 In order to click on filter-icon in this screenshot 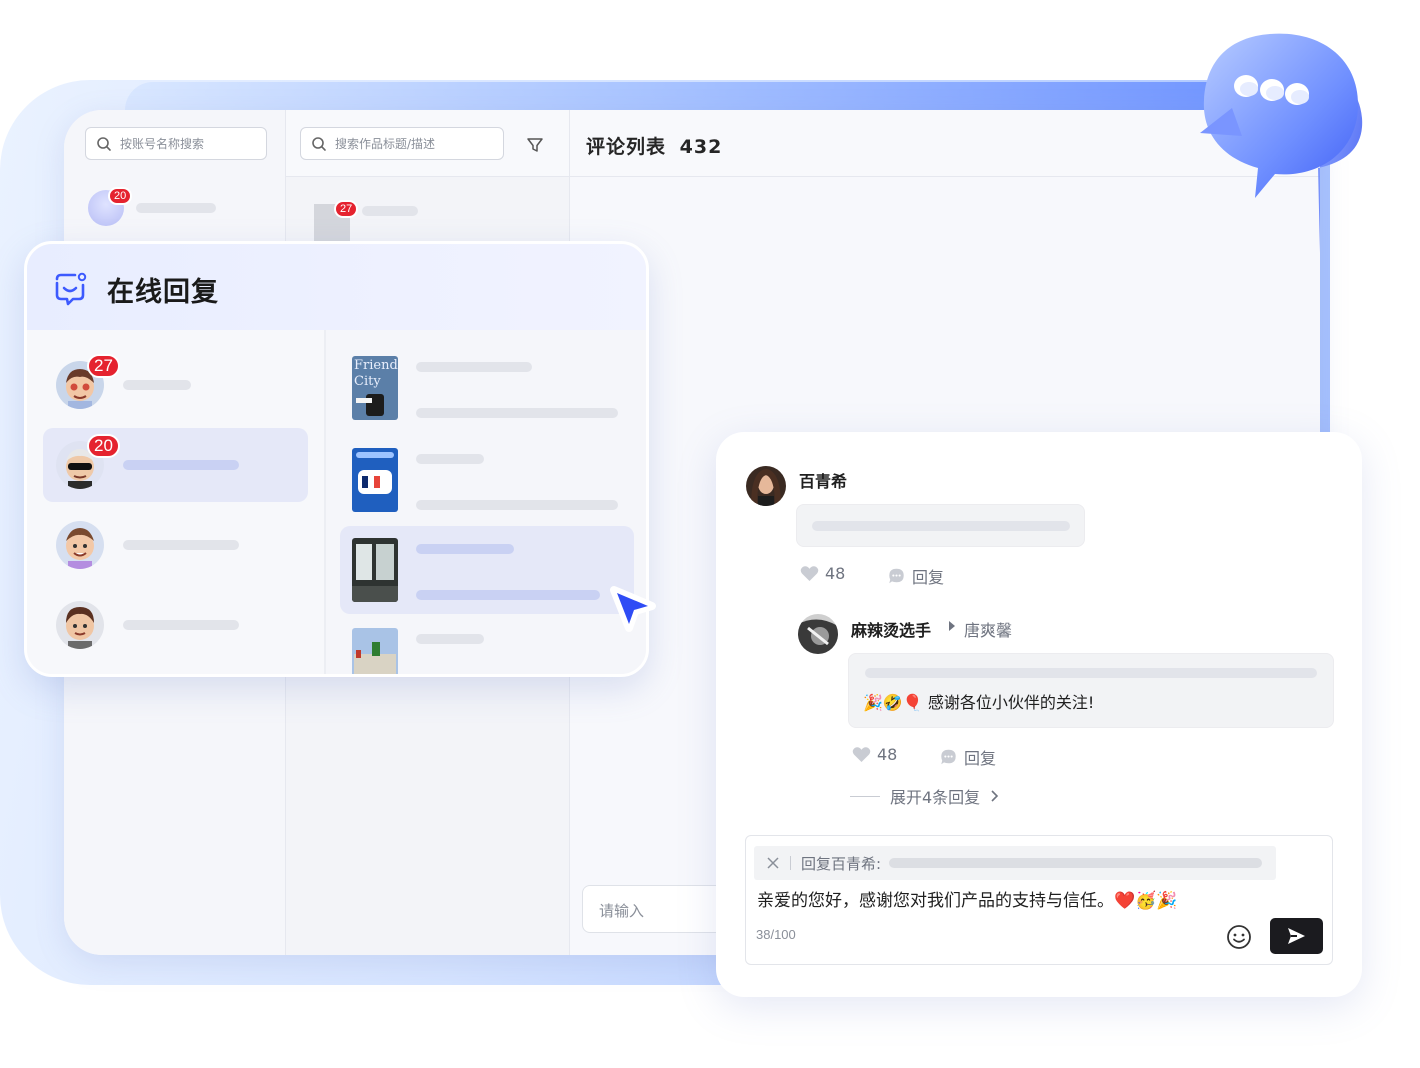, I will do `click(535, 145)`.